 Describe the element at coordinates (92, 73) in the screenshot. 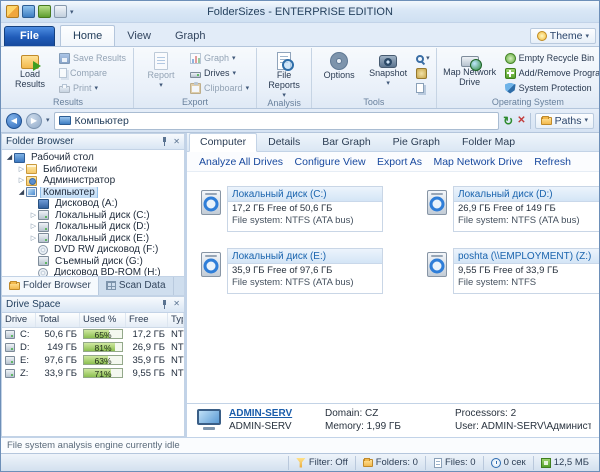

I see `compare-button: Compare` at that location.